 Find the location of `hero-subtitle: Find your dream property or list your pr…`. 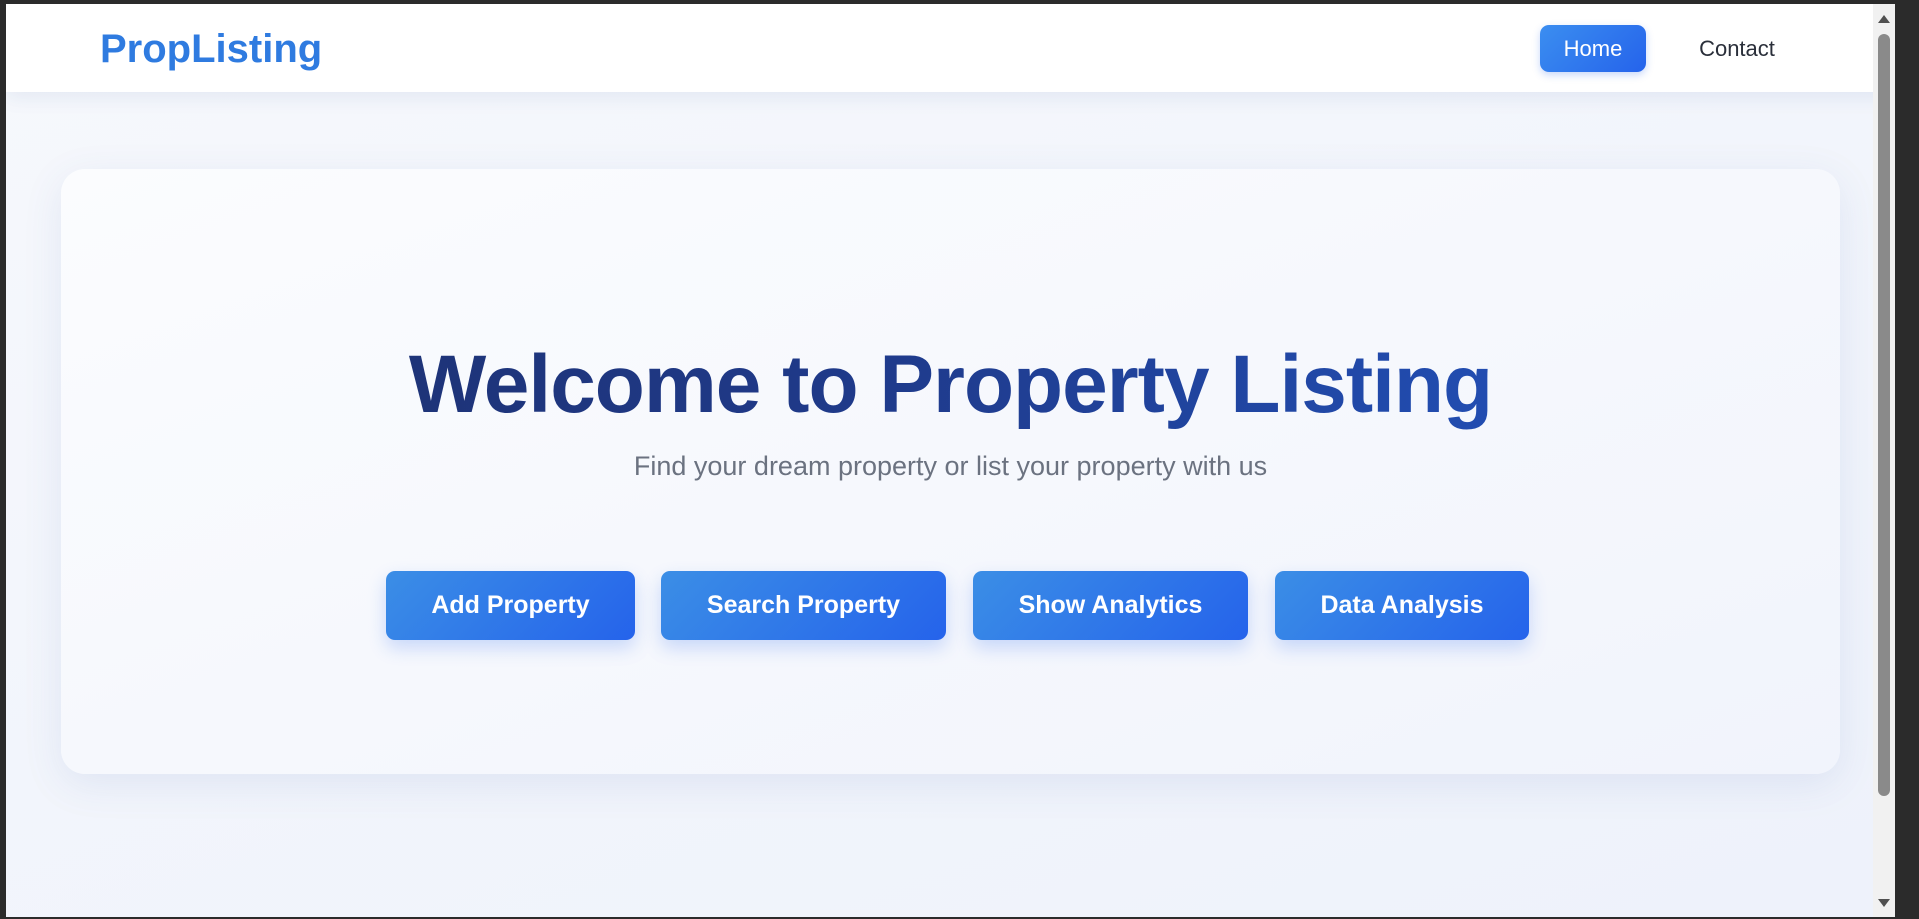

hero-subtitle: Find your dream property or list your pr… is located at coordinates (950, 466).